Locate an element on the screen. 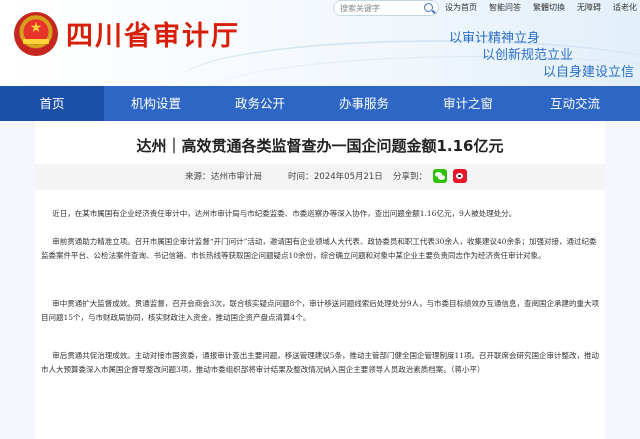 This screenshot has width=640, height=439. main-nav: 首页 机构设置 政务公开 办事服务 审计之窗 互动交流 is located at coordinates (320, 103).